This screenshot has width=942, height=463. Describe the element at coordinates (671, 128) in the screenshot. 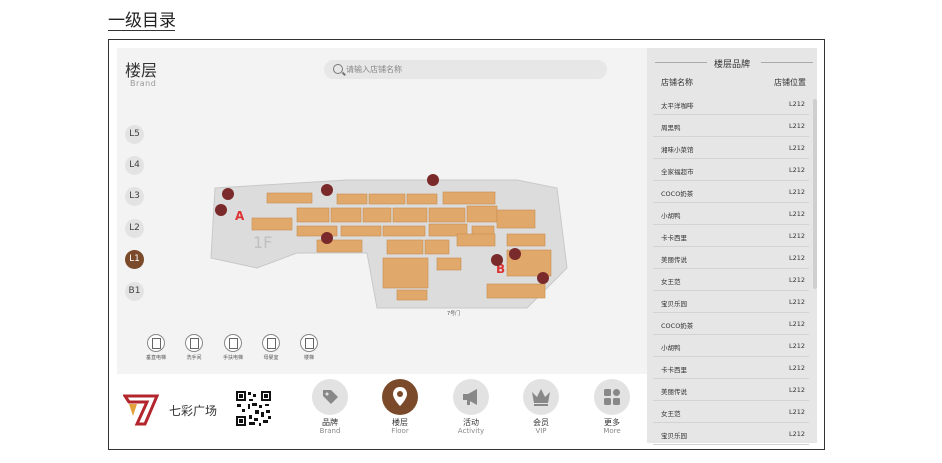

I see `brand-name: 周黑鸭` at that location.